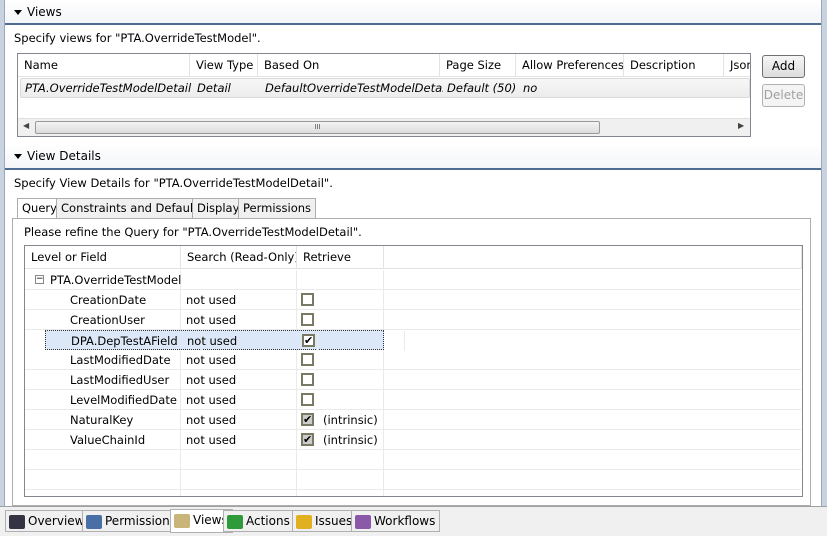 The width and height of the screenshot is (827, 536). Describe the element at coordinates (482, 88) in the screenshot. I see `table-cell: Default (50)` at that location.